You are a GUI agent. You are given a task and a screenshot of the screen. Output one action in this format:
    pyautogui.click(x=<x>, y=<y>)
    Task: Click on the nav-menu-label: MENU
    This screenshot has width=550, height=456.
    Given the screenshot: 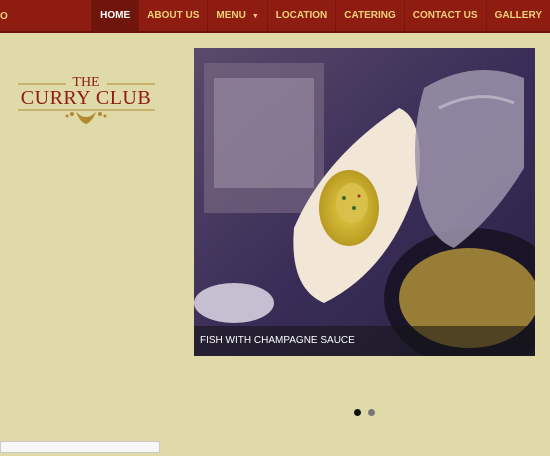 What is the action you would take?
    pyautogui.click(x=231, y=15)
    